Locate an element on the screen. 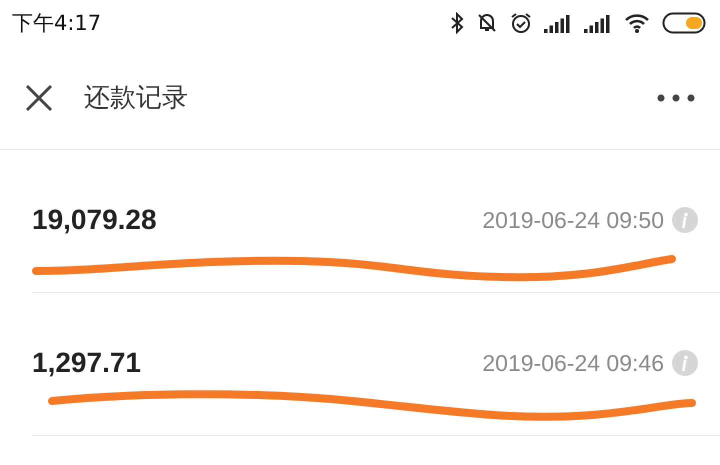  record-time: 2019-06-24 09:50 is located at coordinates (573, 220).